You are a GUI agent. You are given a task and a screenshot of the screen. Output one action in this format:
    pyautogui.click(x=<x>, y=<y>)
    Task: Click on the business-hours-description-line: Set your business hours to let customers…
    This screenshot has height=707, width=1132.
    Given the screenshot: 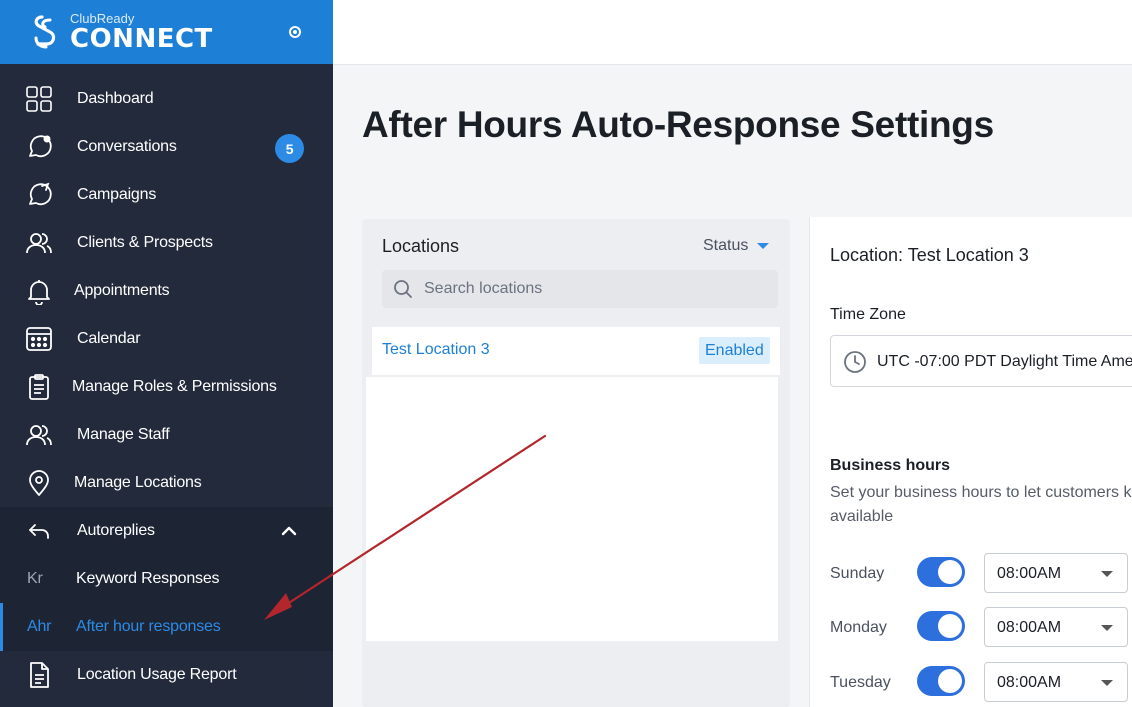 What is the action you would take?
    pyautogui.click(x=981, y=492)
    